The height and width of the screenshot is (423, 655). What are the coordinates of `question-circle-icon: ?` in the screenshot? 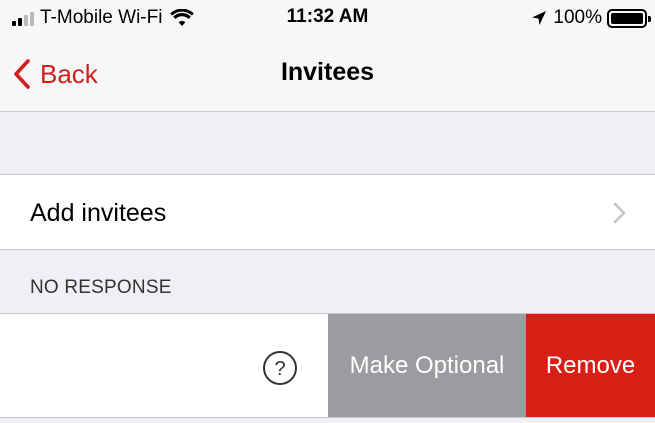 It's located at (280, 368).